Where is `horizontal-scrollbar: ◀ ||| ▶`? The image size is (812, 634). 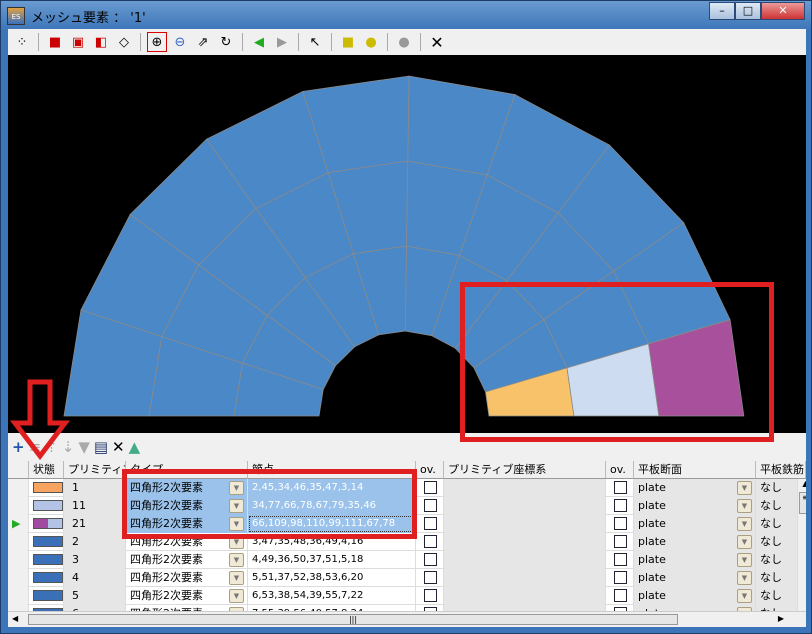 horizontal-scrollbar: ◀ ||| ▶ is located at coordinates (407, 619).